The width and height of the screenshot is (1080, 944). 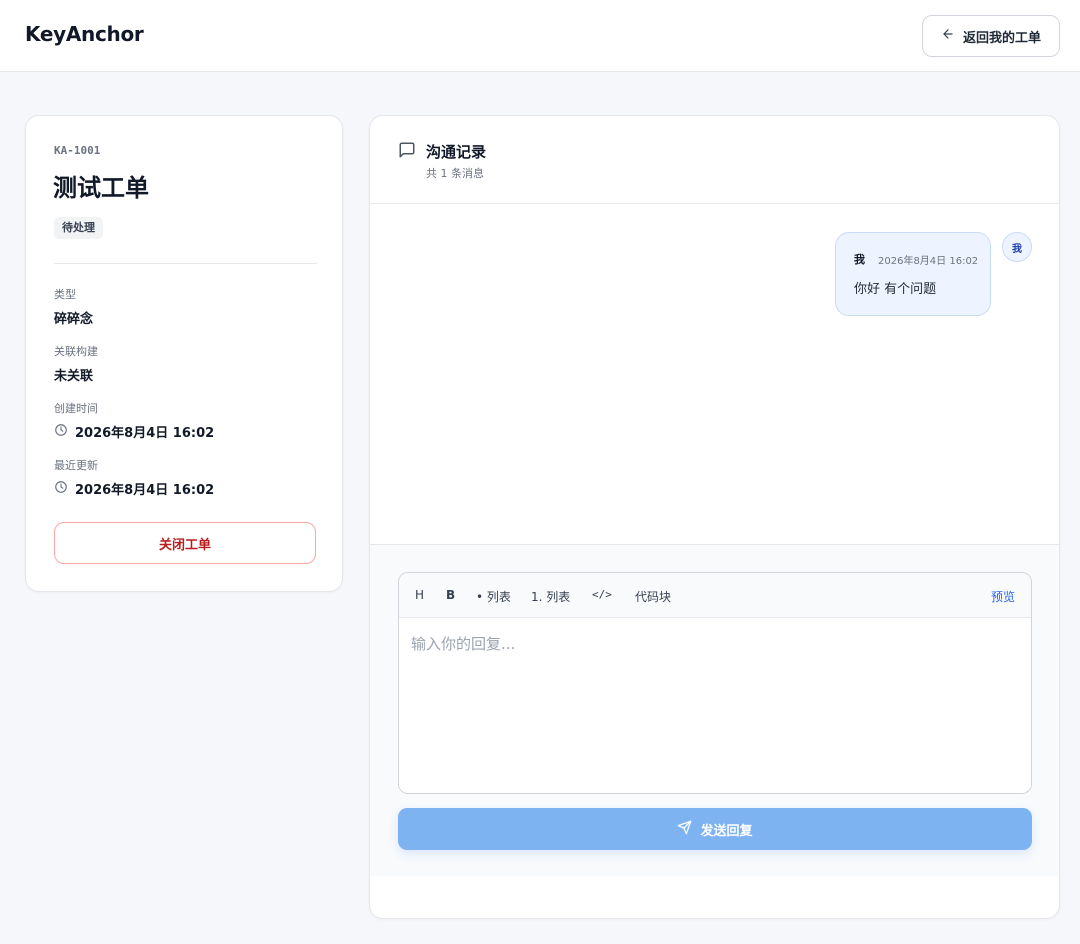 What do you see at coordinates (74, 376) in the screenshot?
I see `linked-build-value: 未关联` at bounding box center [74, 376].